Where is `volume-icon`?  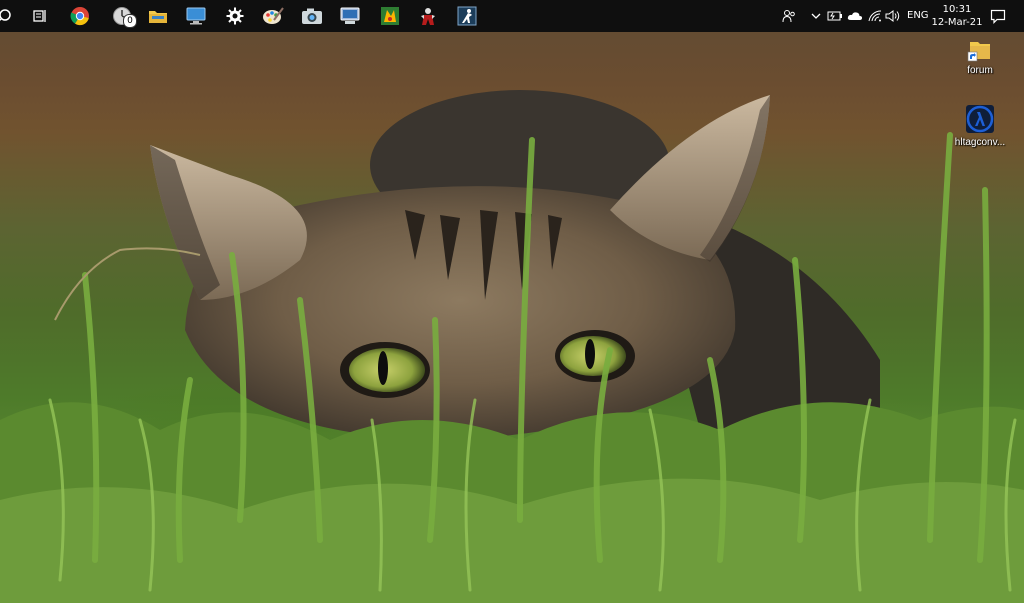 volume-icon is located at coordinates (893, 16).